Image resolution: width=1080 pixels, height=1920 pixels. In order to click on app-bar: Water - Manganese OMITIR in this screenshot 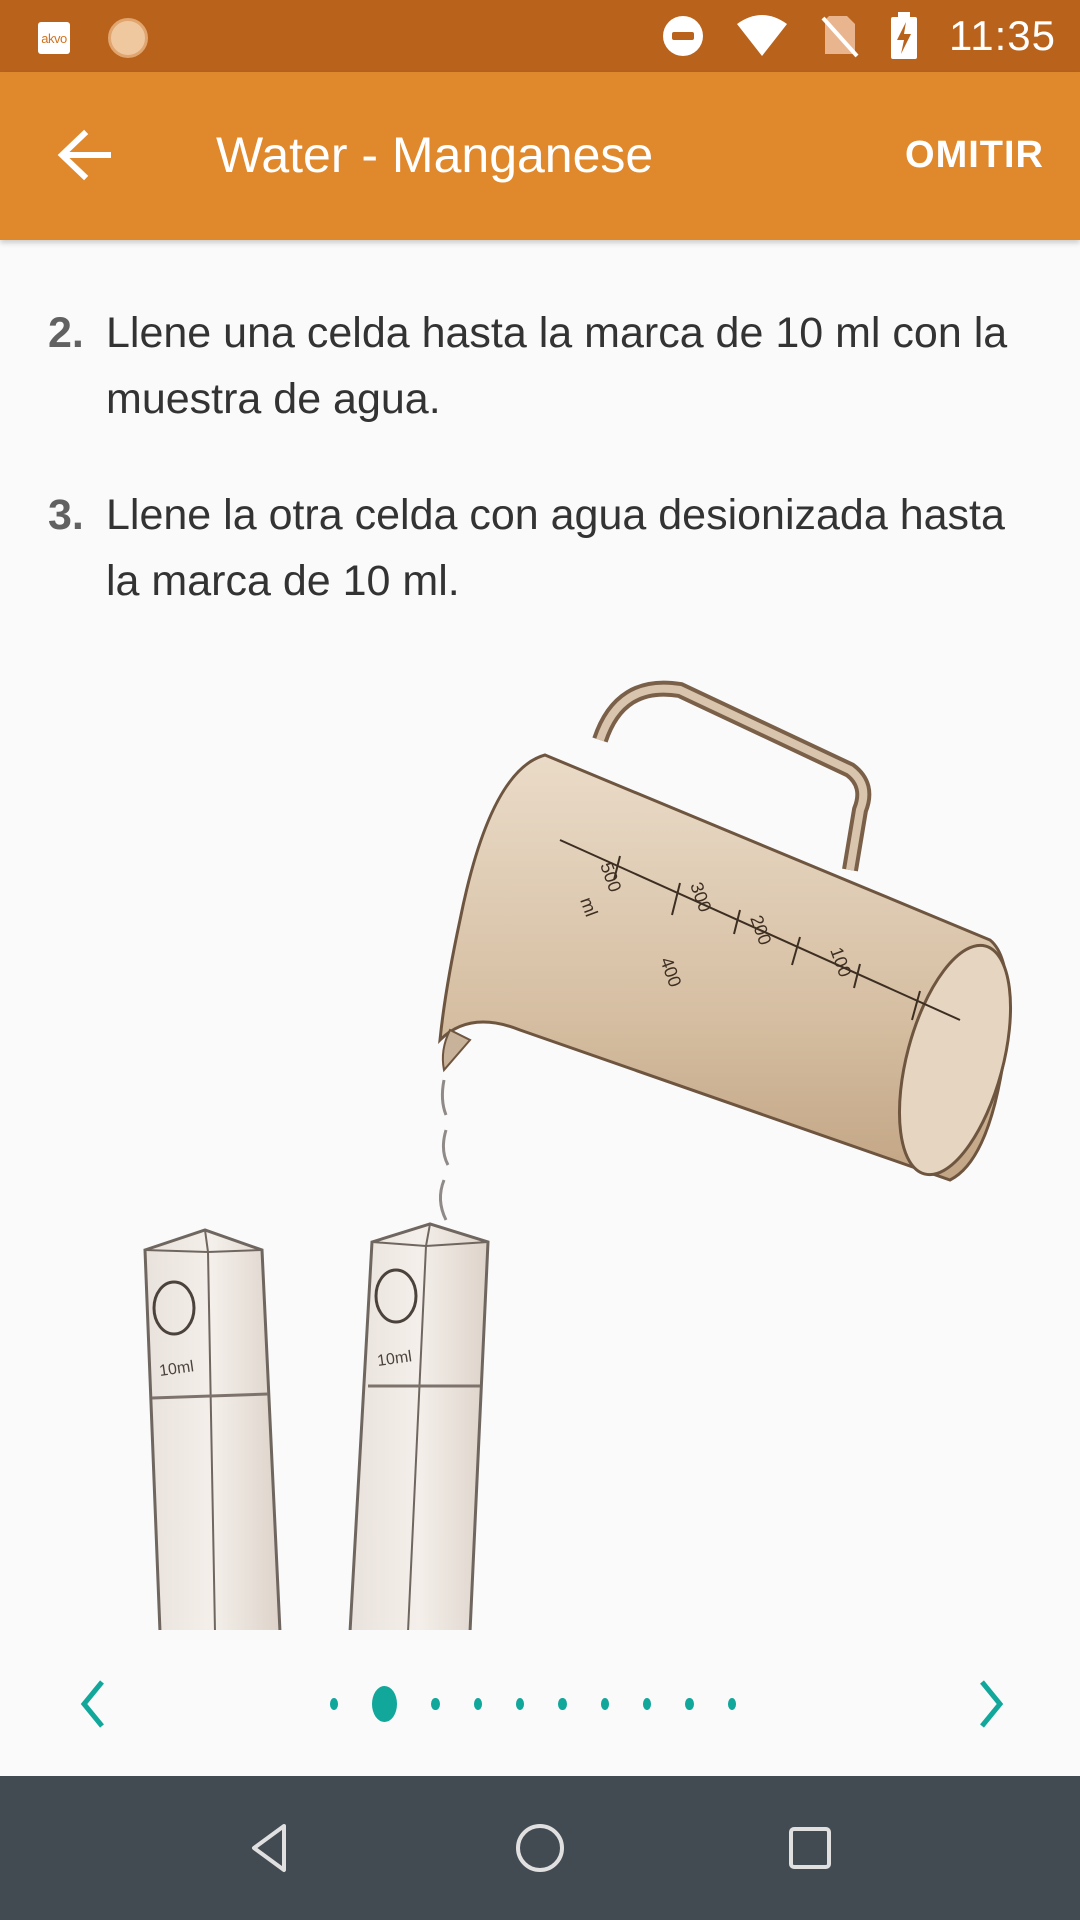, I will do `click(540, 156)`.